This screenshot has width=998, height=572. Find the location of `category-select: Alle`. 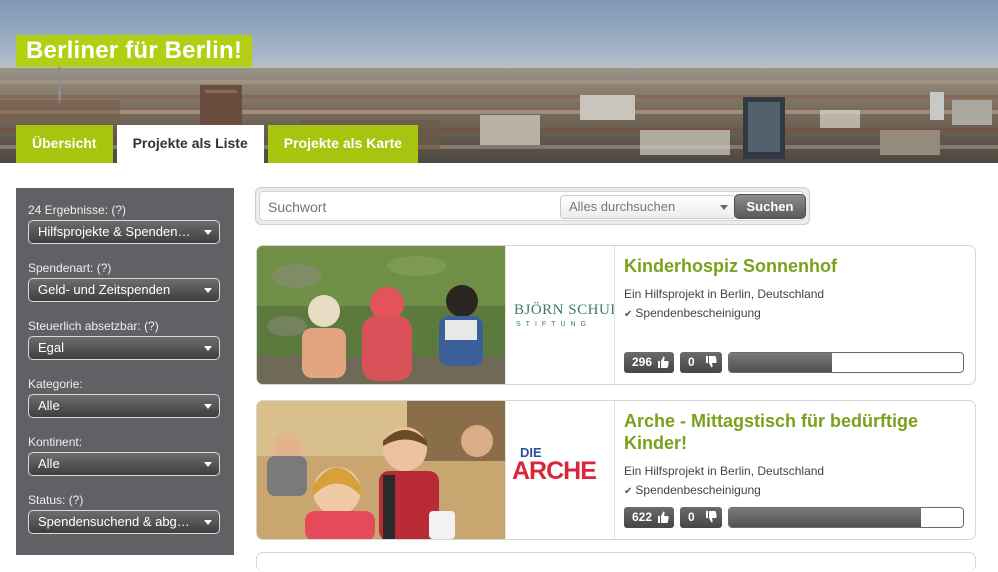

category-select: Alle is located at coordinates (124, 406).